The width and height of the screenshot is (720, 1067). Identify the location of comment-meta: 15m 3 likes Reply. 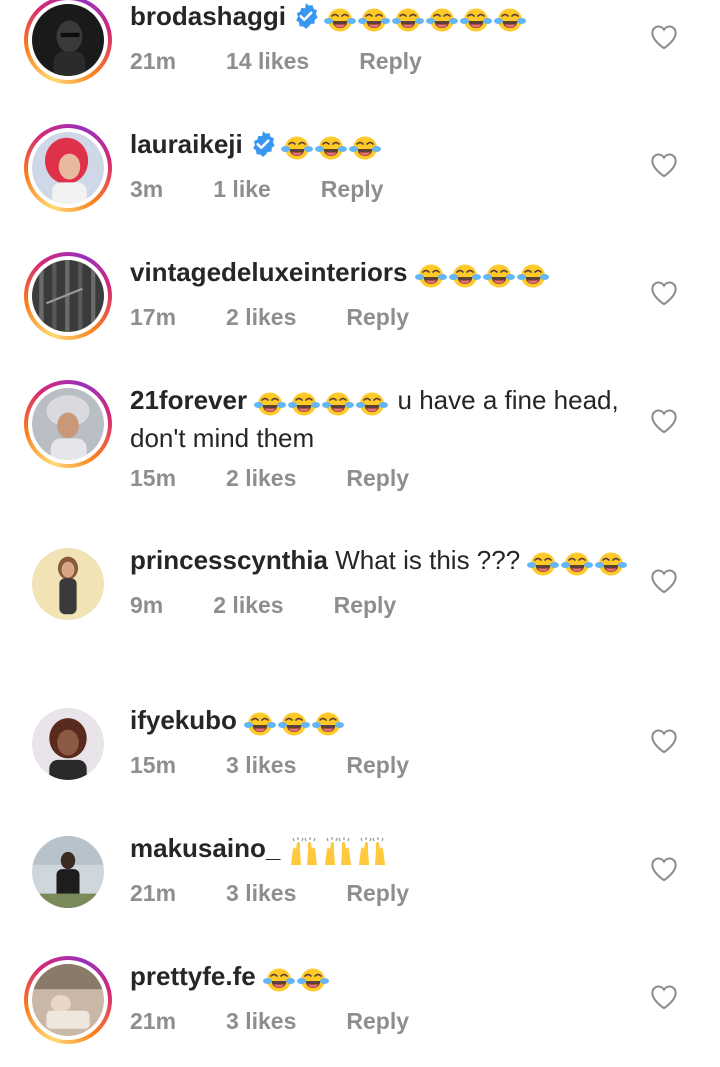
(380, 767).